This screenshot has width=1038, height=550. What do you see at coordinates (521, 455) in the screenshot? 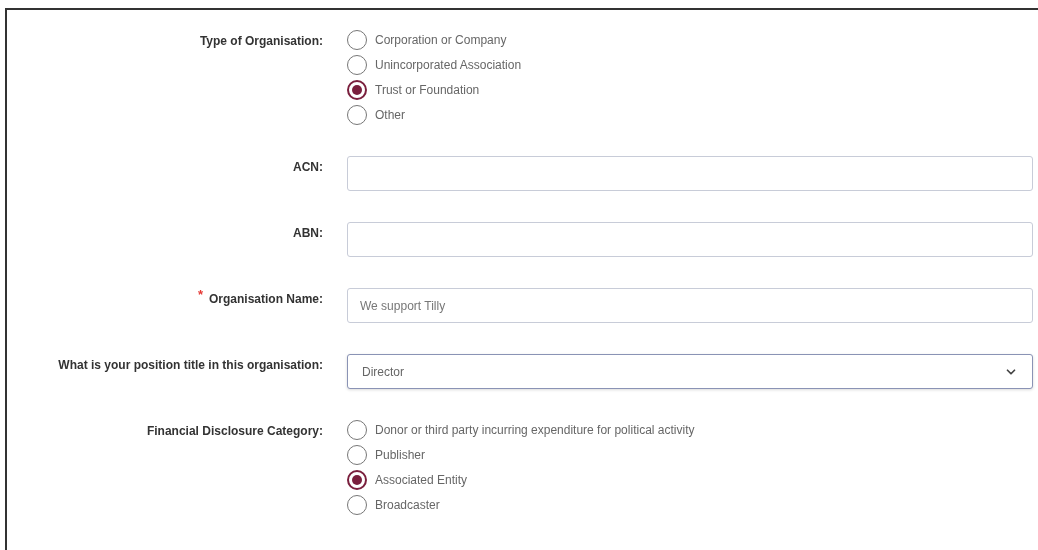
I see `radio-option: Publisher` at bounding box center [521, 455].